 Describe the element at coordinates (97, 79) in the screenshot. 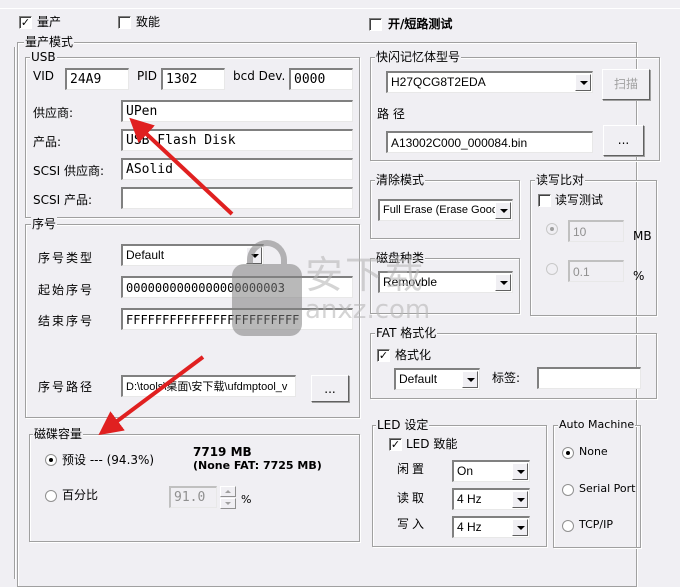

I see `vid-input: 24A9` at that location.